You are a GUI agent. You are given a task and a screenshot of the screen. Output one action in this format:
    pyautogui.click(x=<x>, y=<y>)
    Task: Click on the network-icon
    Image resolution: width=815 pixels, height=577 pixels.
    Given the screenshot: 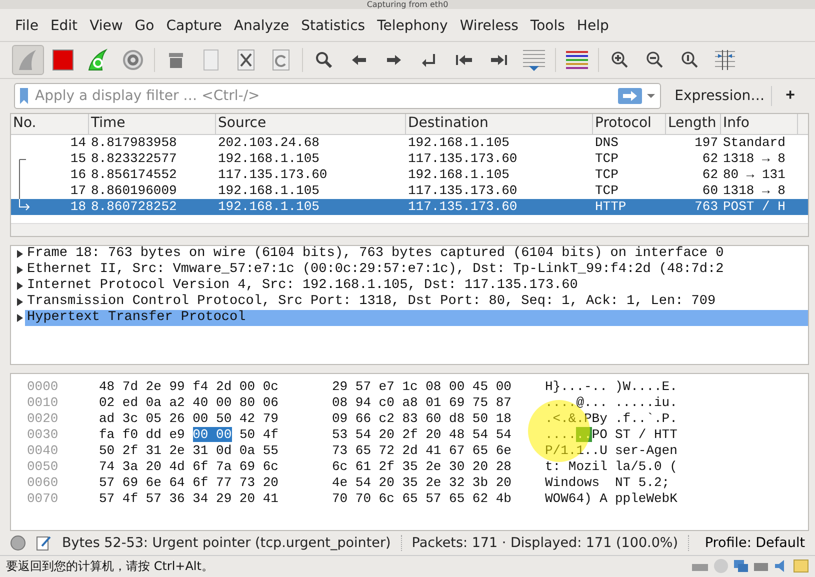 What is the action you would take?
    pyautogui.click(x=741, y=566)
    